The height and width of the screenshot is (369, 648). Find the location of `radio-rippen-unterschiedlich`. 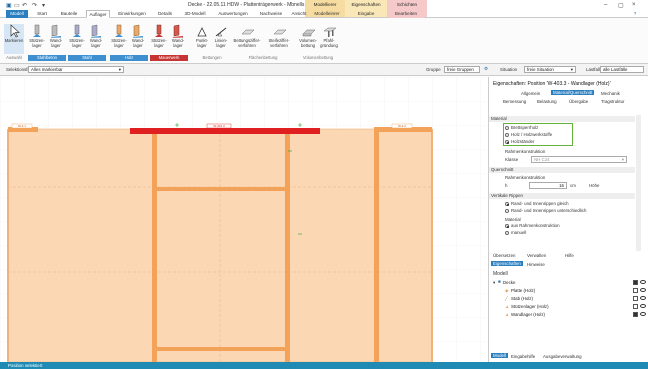

radio-rippen-unterschiedlich is located at coordinates (507, 211).